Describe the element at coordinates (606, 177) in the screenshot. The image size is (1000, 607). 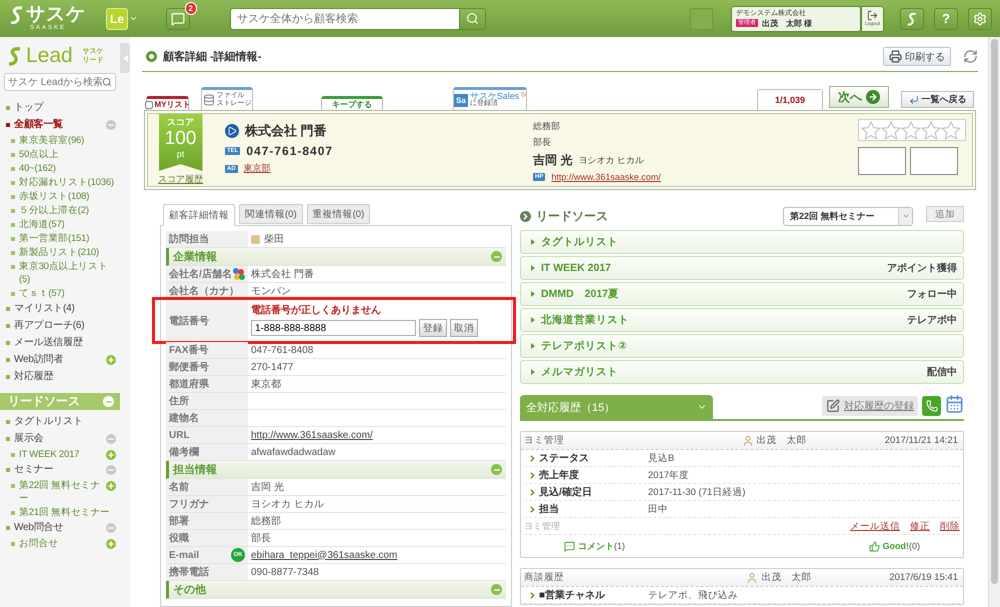
I see `homepage-link: http://www.361saaske.com/` at that location.